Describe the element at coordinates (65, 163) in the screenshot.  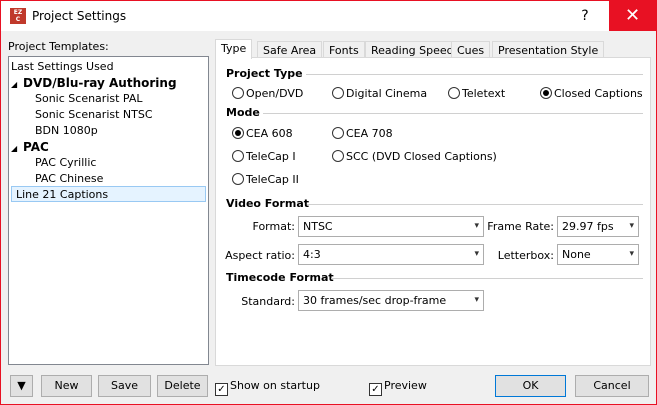
I see `template-item-pac-cyrillic: PAC Cyrillic` at that location.